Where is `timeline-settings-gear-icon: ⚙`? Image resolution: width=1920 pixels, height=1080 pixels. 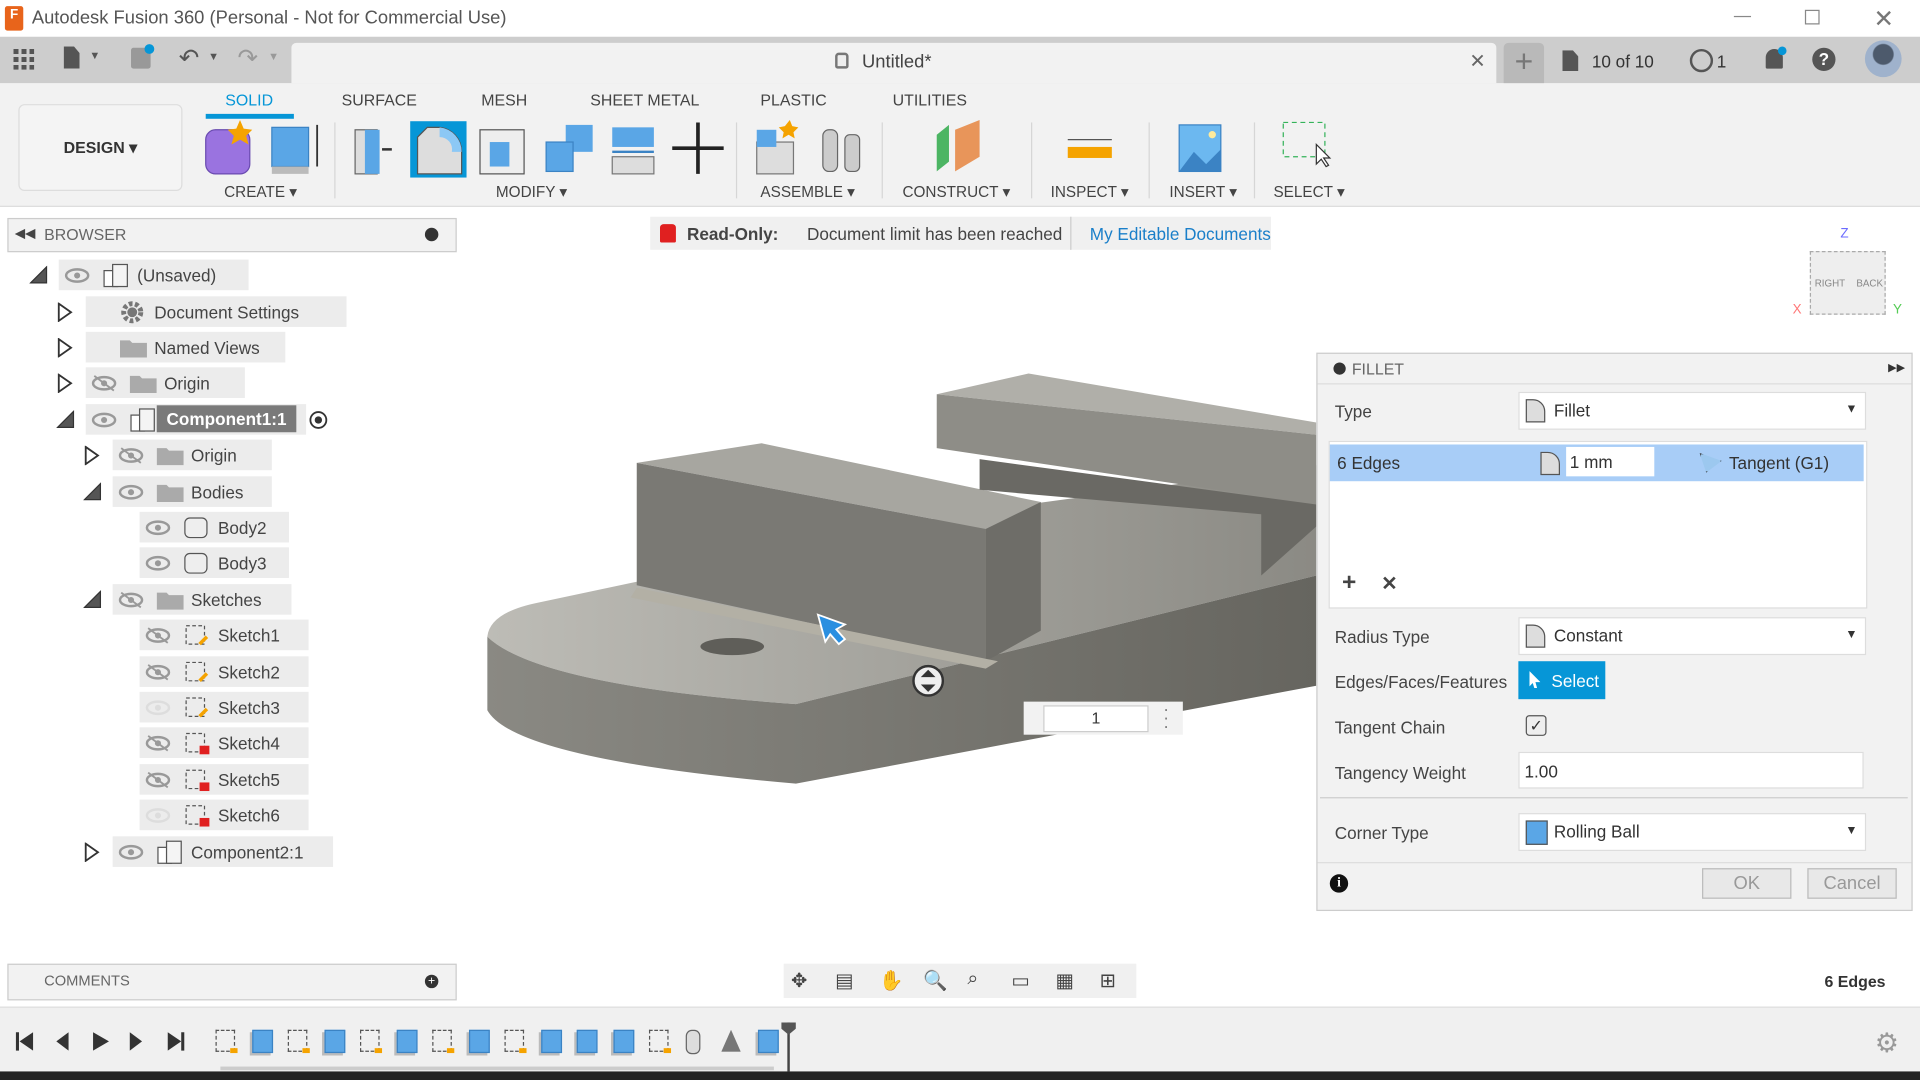
timeline-settings-gear-icon: ⚙ is located at coordinates (1887, 1043).